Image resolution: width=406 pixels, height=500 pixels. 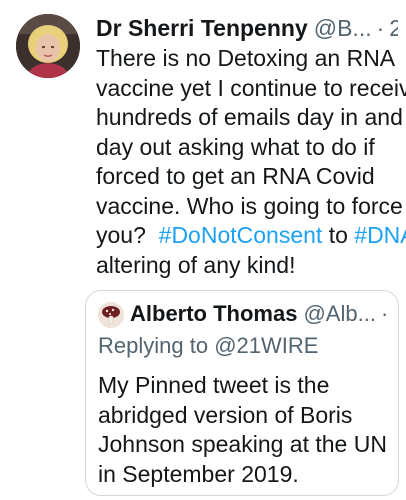 What do you see at coordinates (235, 176) in the screenshot?
I see `tweet-text-line: forced to get an RNA Covid` at bounding box center [235, 176].